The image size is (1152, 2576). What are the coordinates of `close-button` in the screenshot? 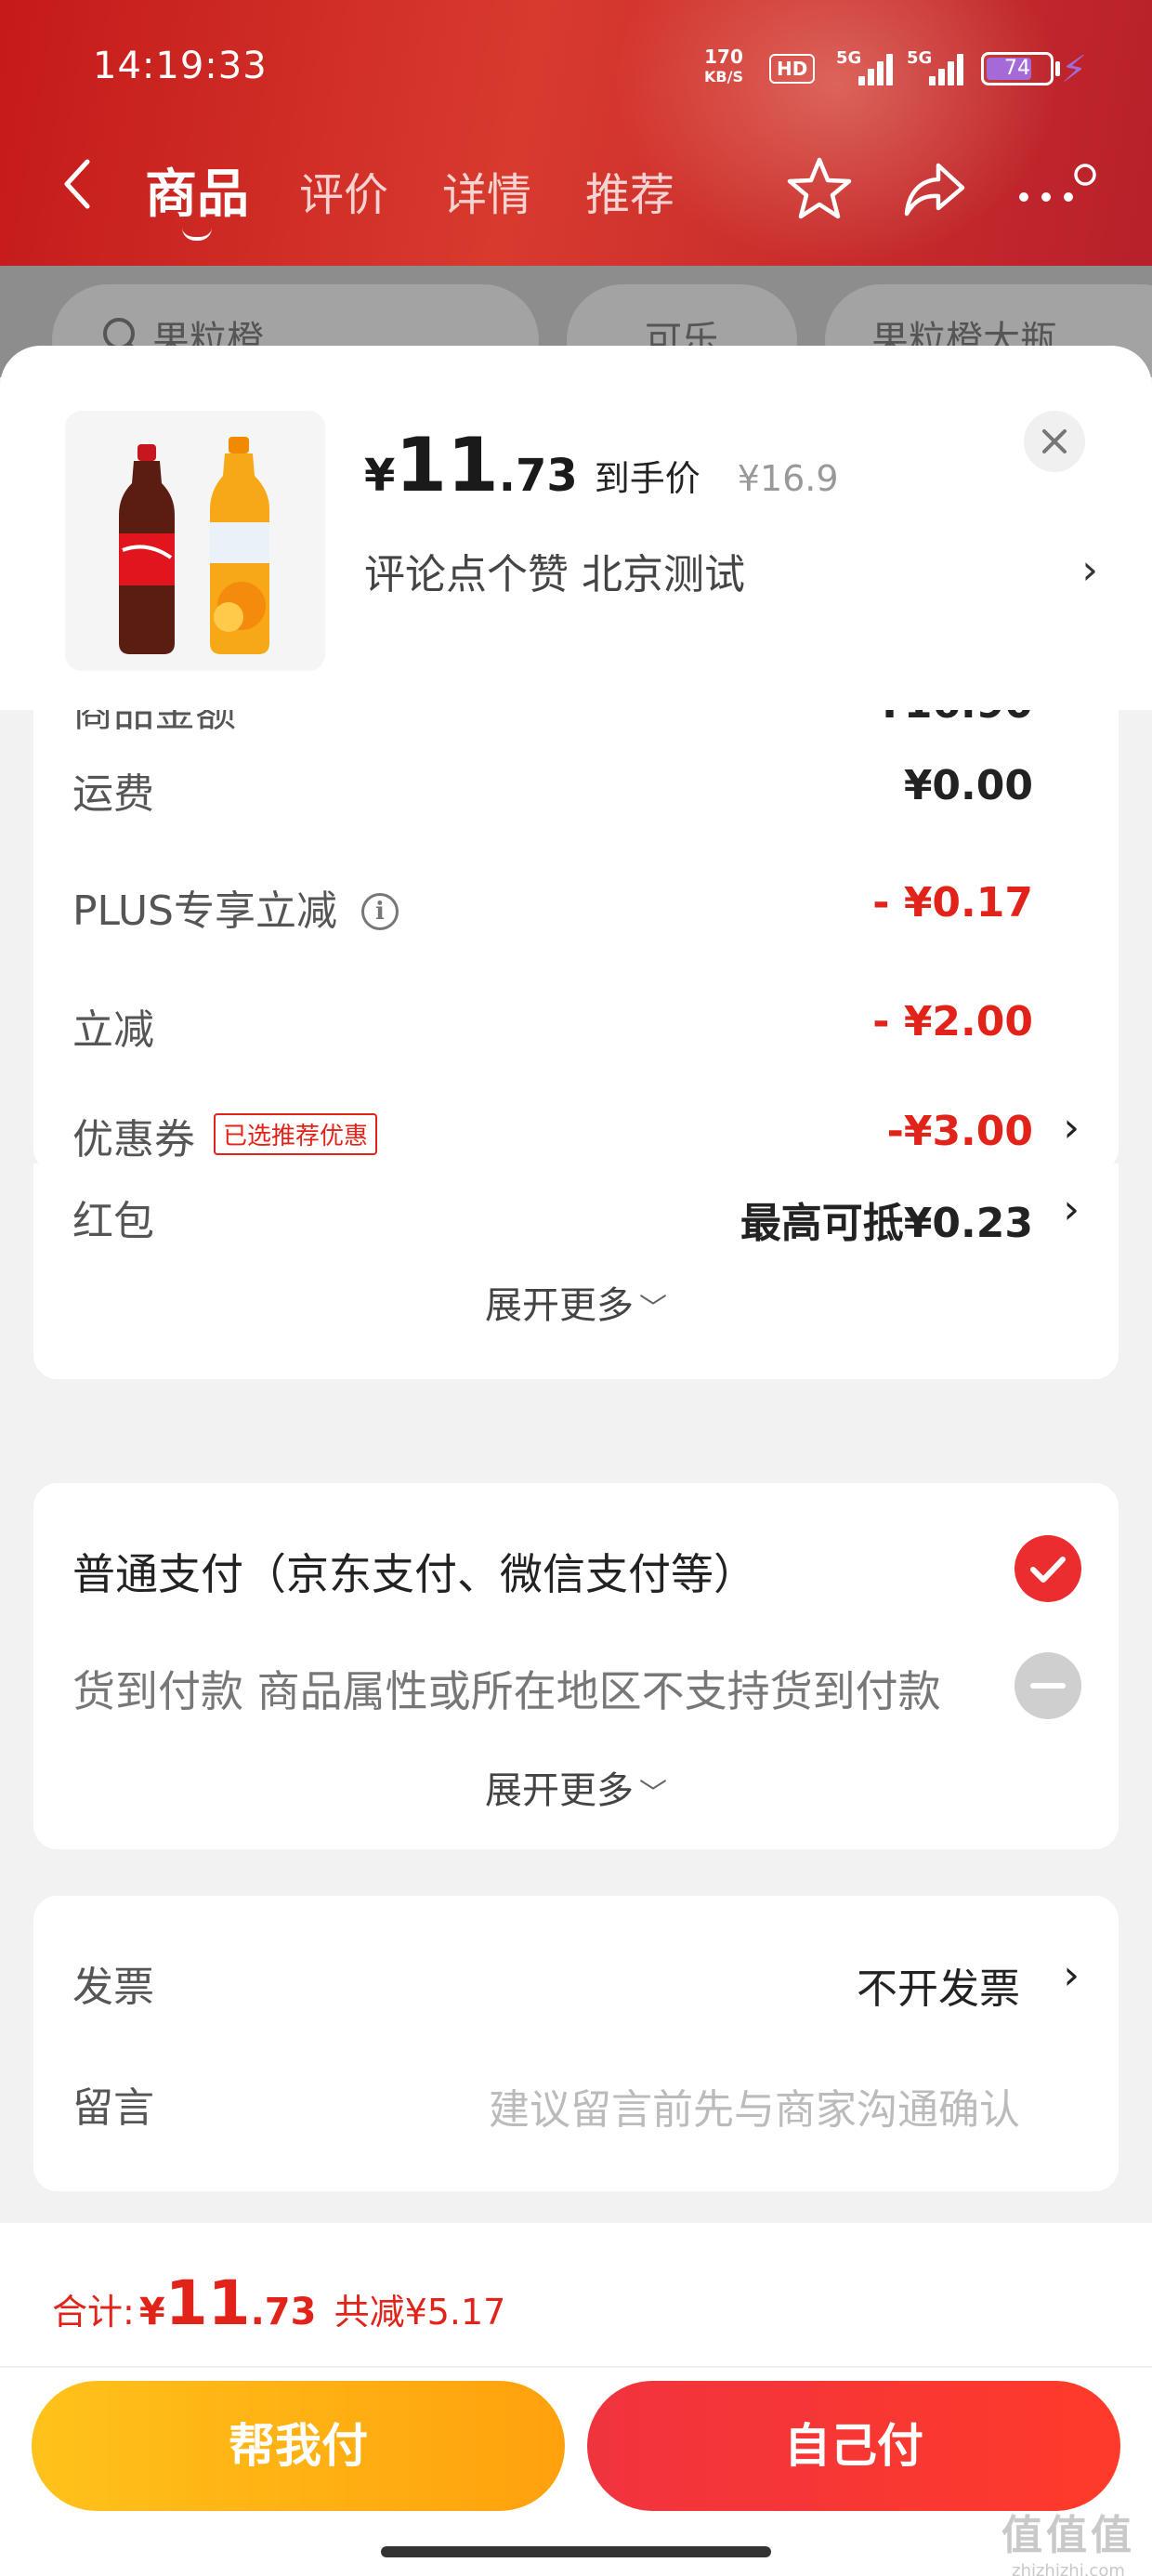 It's located at (1054, 441).